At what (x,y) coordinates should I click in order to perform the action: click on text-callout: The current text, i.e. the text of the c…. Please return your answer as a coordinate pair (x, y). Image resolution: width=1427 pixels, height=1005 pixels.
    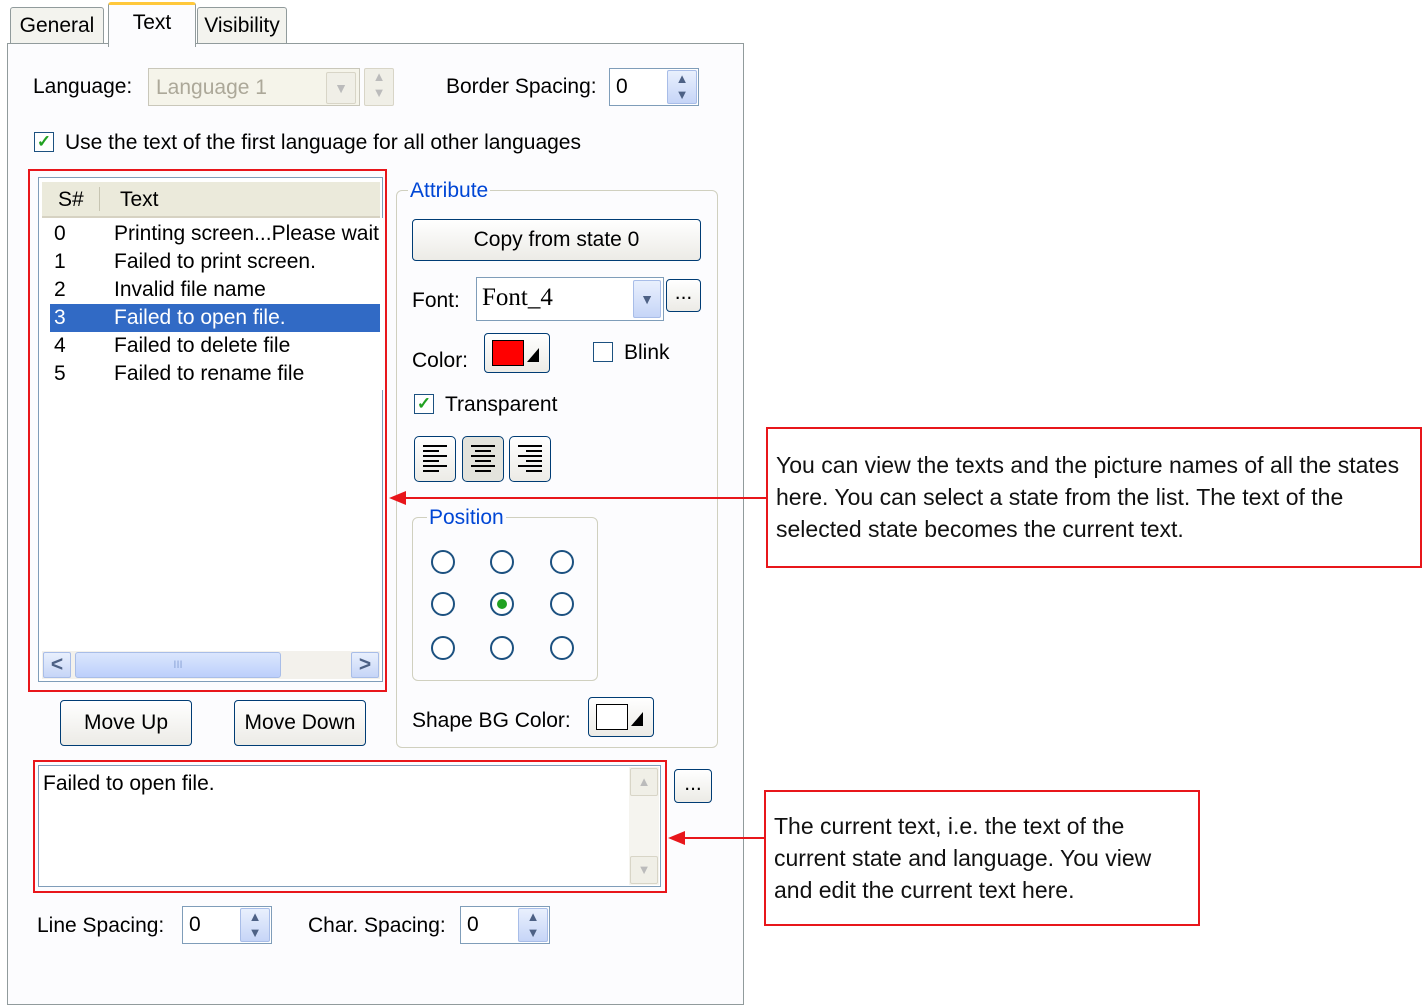
    Looking at the image, I should click on (982, 858).